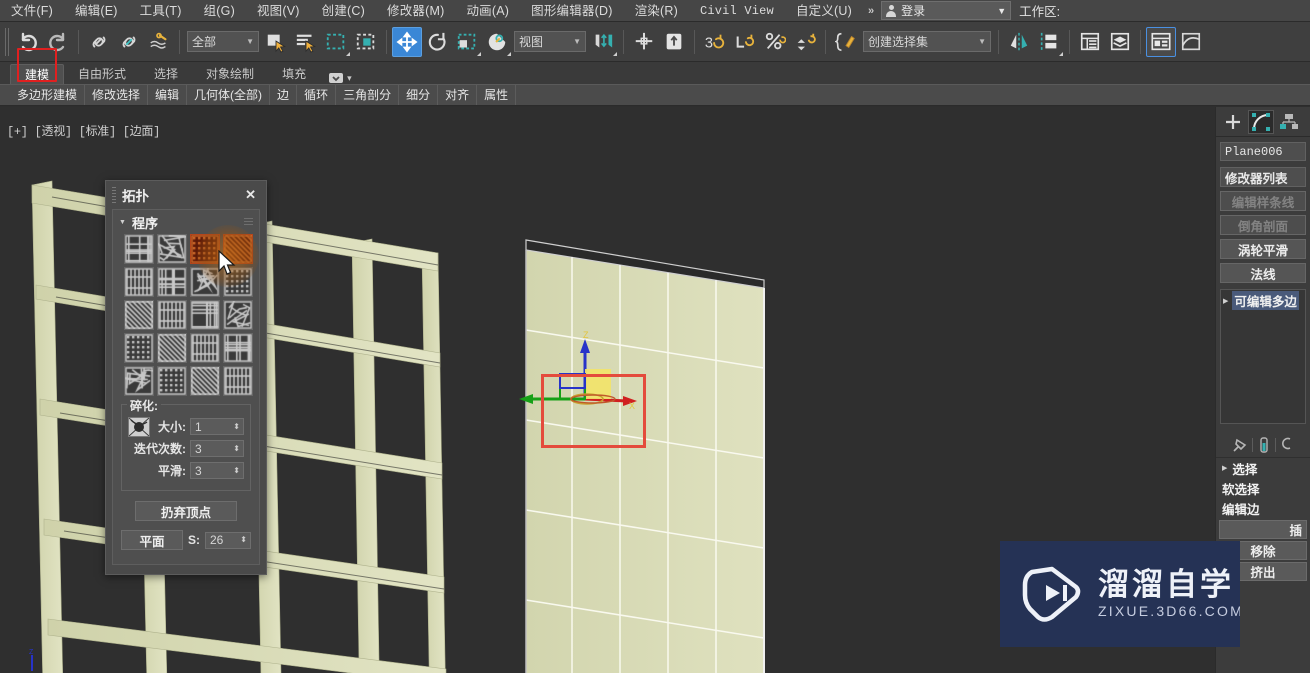 The width and height of the screenshot is (1310, 673). What do you see at coordinates (871, 11) in the screenshot?
I see `menu-overflow-chevron: »` at bounding box center [871, 11].